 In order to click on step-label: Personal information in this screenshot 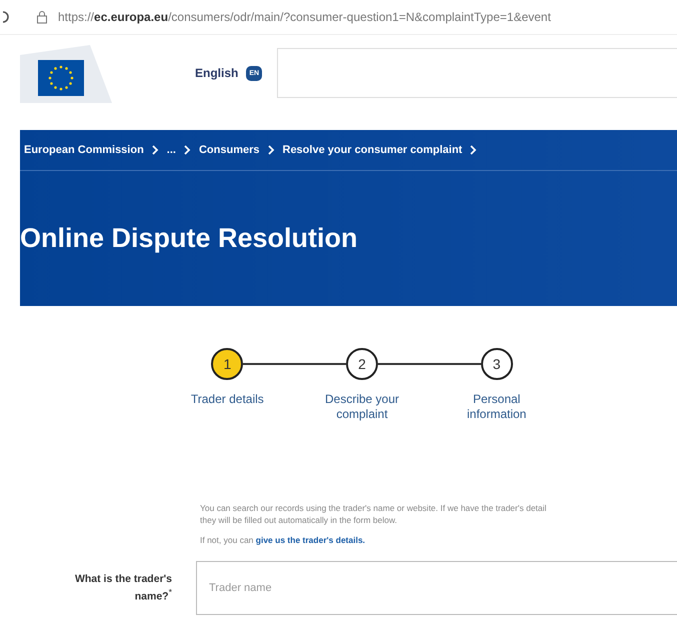, I will do `click(497, 407)`.